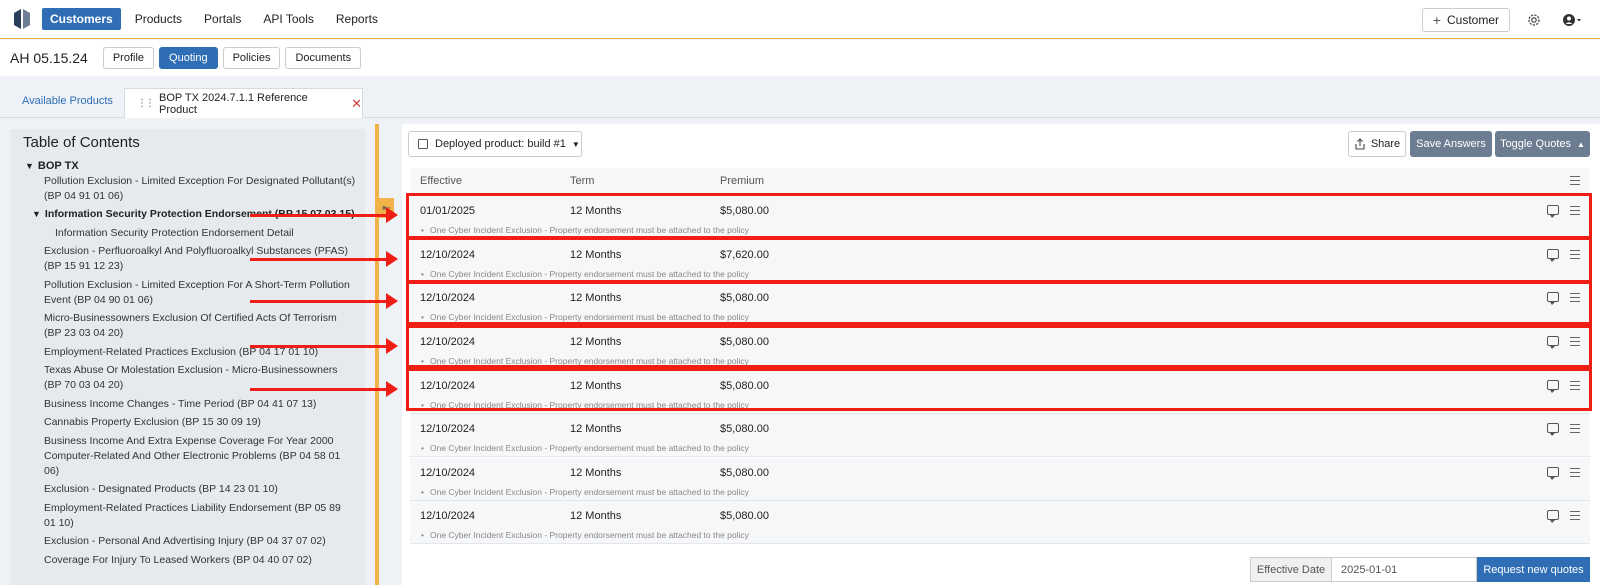 This screenshot has height=585, width=1600. Describe the element at coordinates (98, 300) in the screenshot. I see `toc-item: Event (BP 04 90 01 06)` at that location.